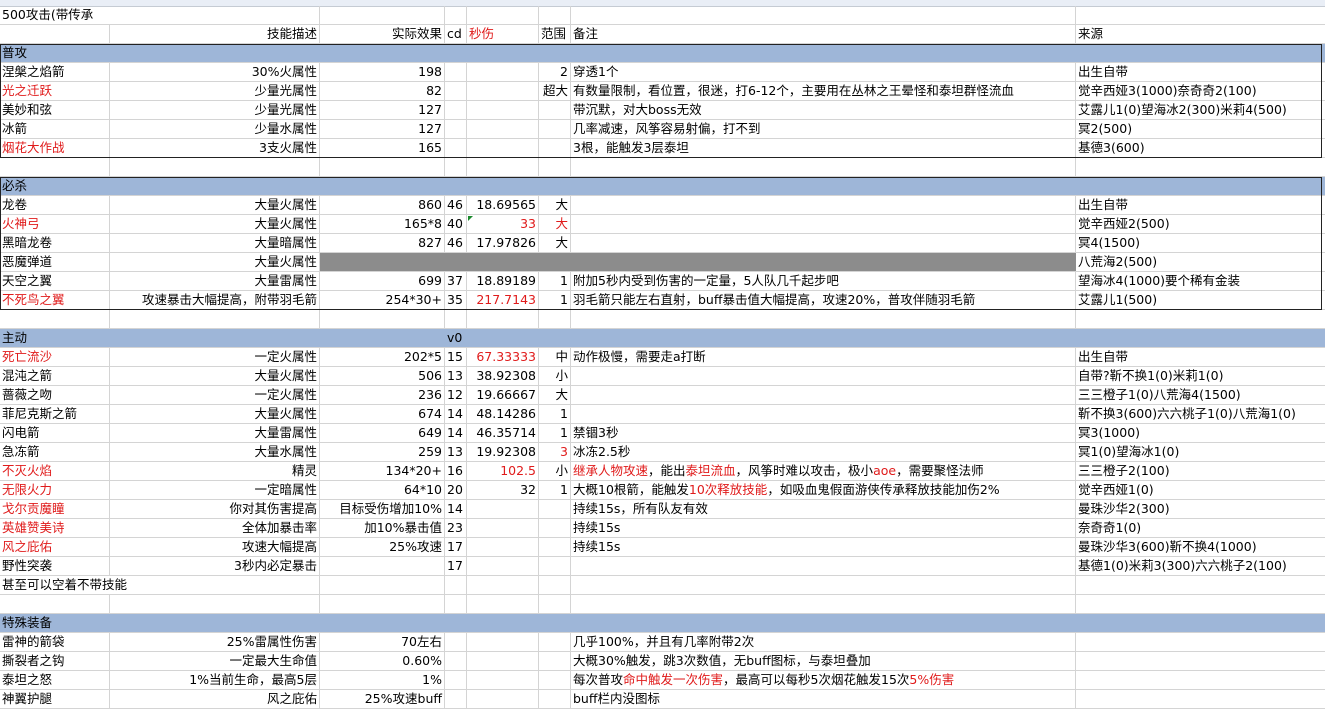 The image size is (1325, 712). What do you see at coordinates (382, 680) in the screenshot?
I see `cell-effect: 1%` at bounding box center [382, 680].